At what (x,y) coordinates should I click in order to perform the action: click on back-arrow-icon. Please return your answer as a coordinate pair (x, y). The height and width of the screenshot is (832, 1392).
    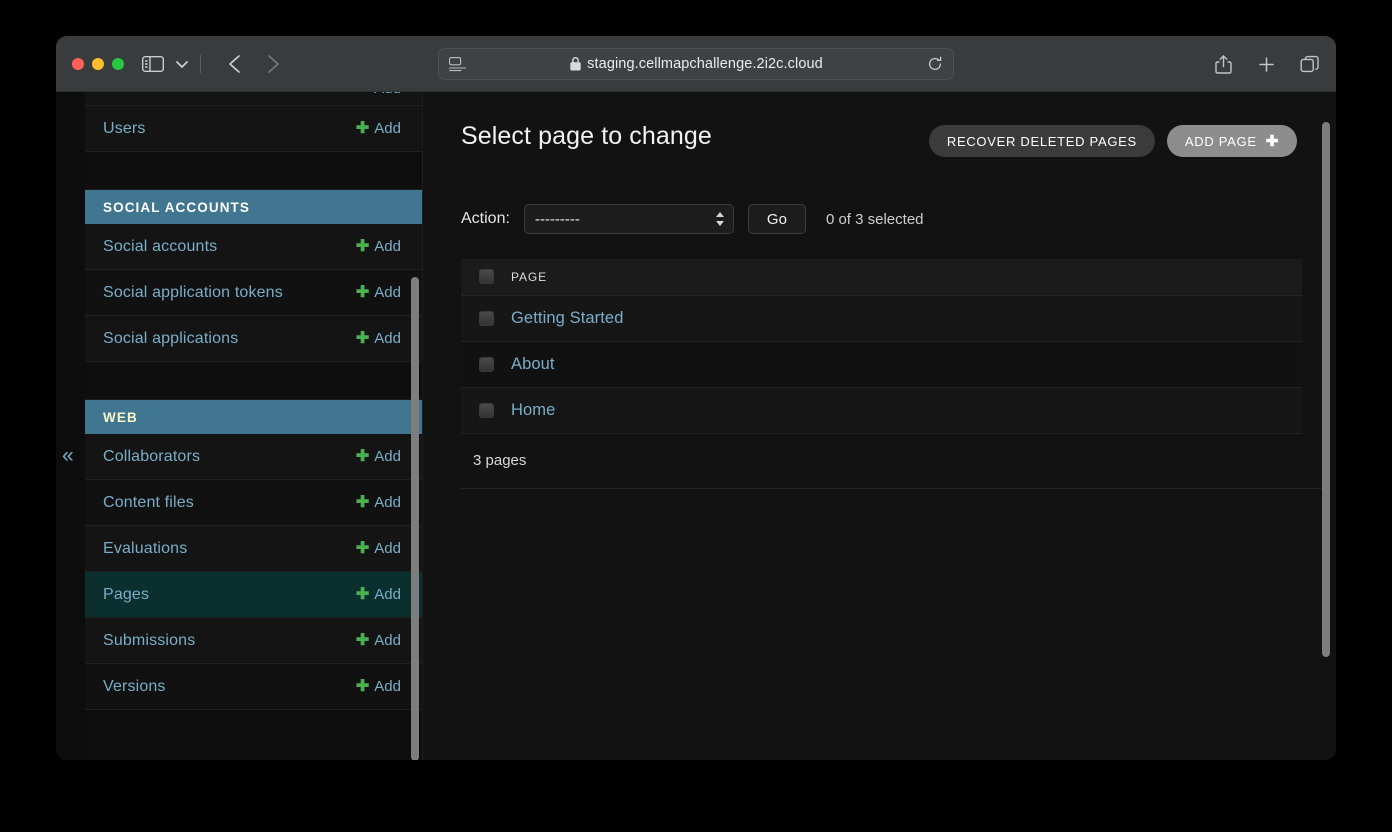
    Looking at the image, I should click on (229, 64).